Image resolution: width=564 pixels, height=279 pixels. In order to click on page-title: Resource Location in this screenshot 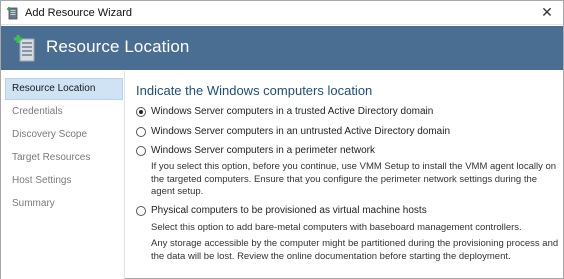, I will do `click(118, 46)`.